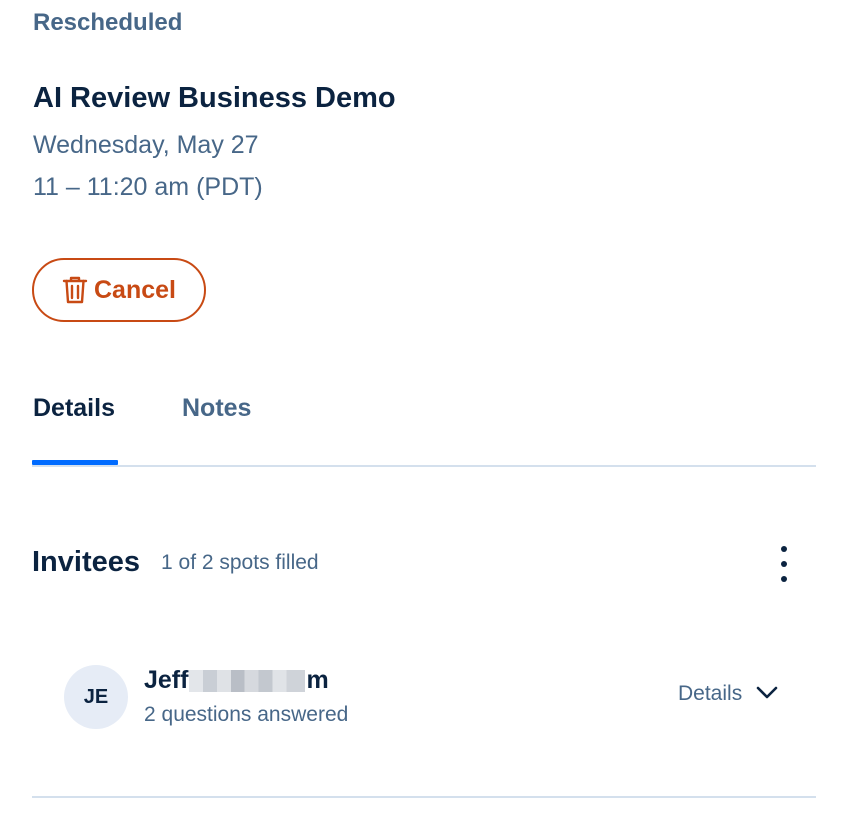  I want to click on invitee-name: Jeff m, so click(236, 680).